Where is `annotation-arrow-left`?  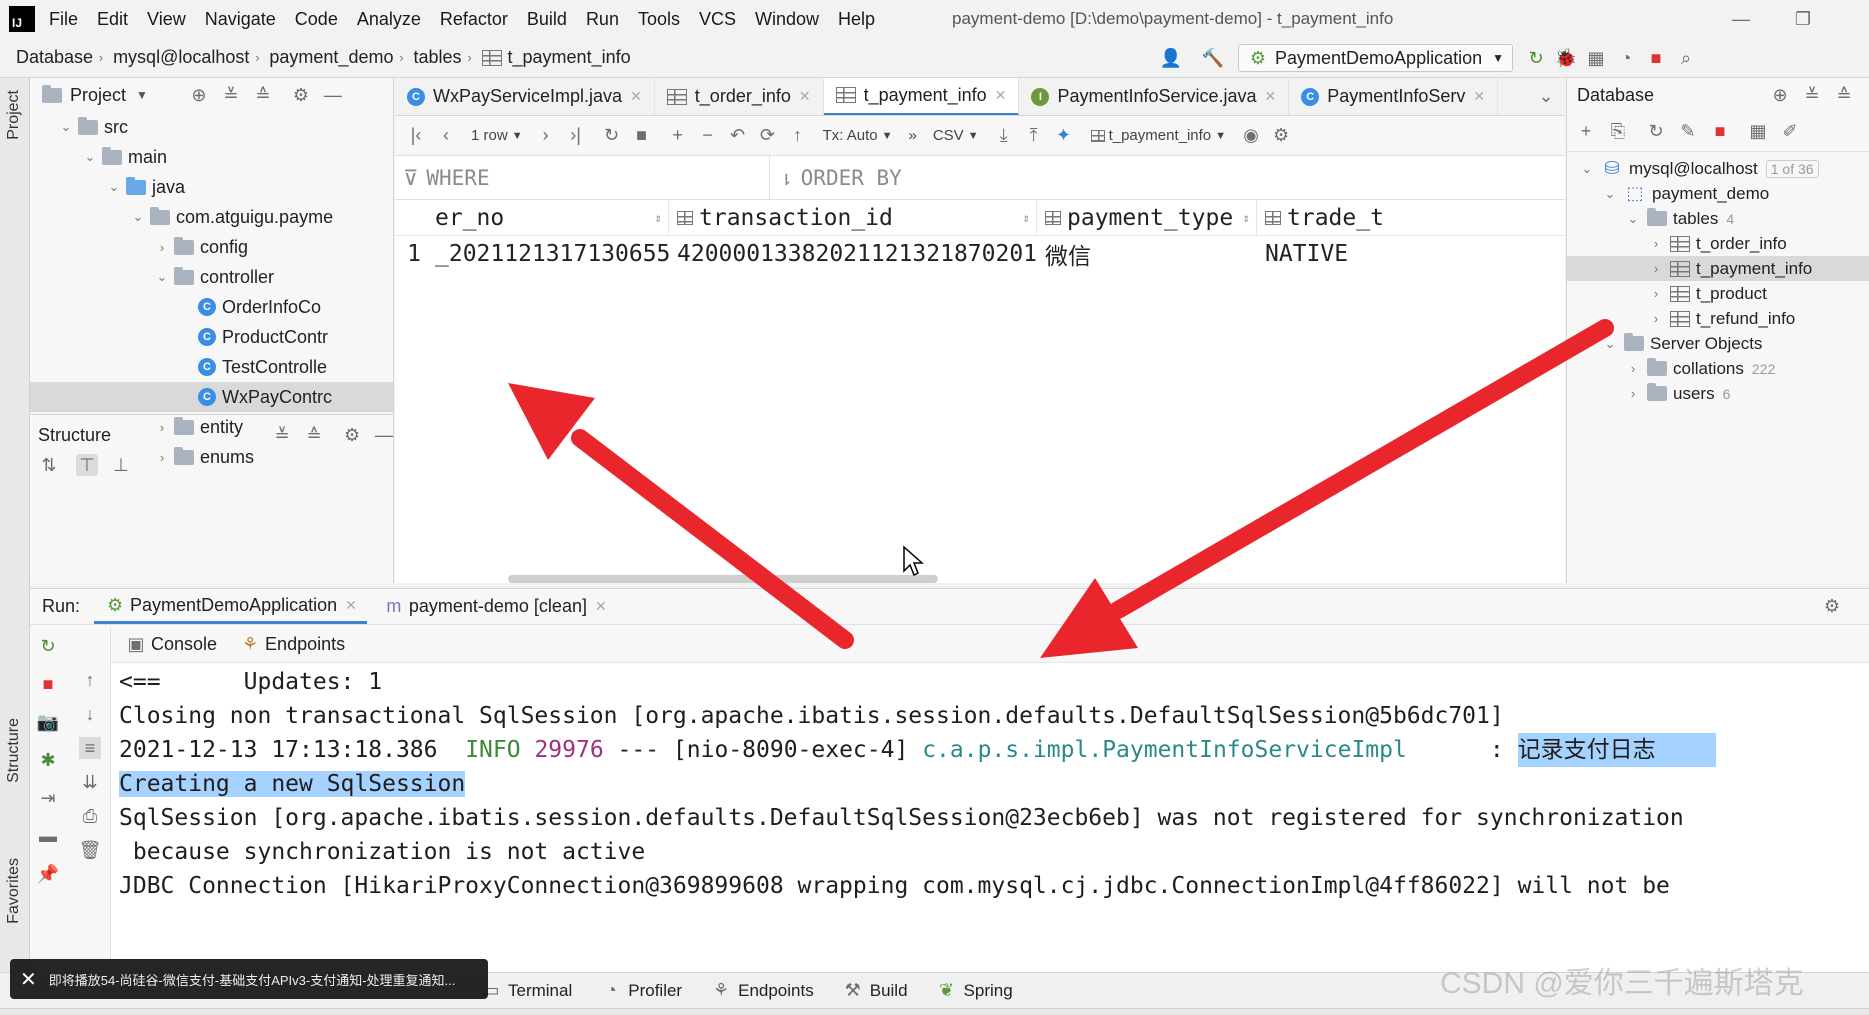 annotation-arrow-left is located at coordinates (681, 516).